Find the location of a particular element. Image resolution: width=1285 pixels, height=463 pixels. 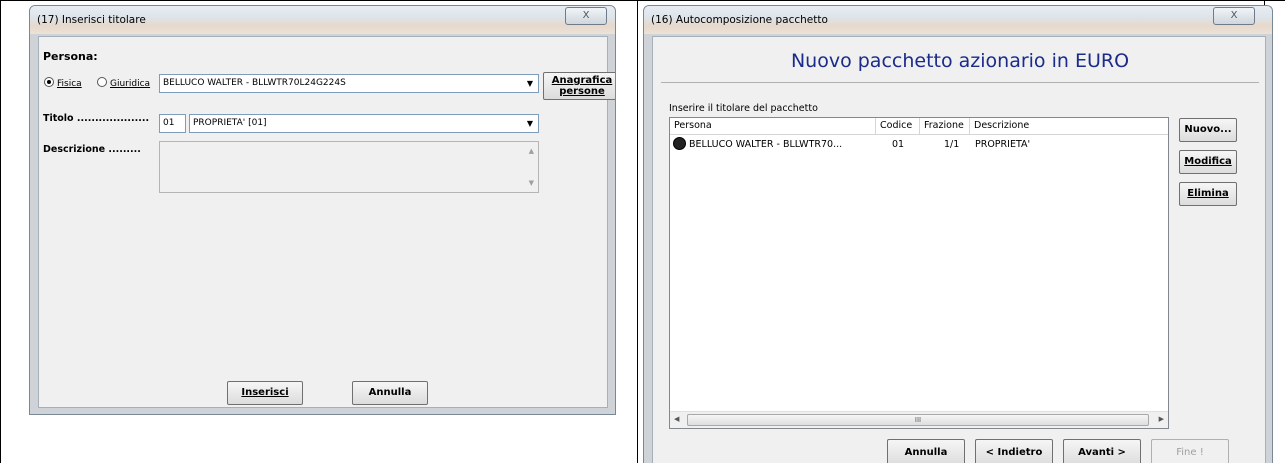

radio-fisica: Fisica is located at coordinates (63, 83).